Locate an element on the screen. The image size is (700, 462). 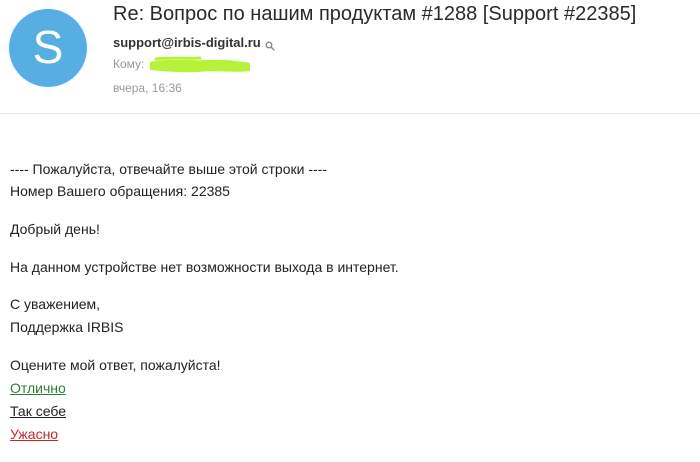
sender-email: support@irbis-digital.ru is located at coordinates (187, 42).